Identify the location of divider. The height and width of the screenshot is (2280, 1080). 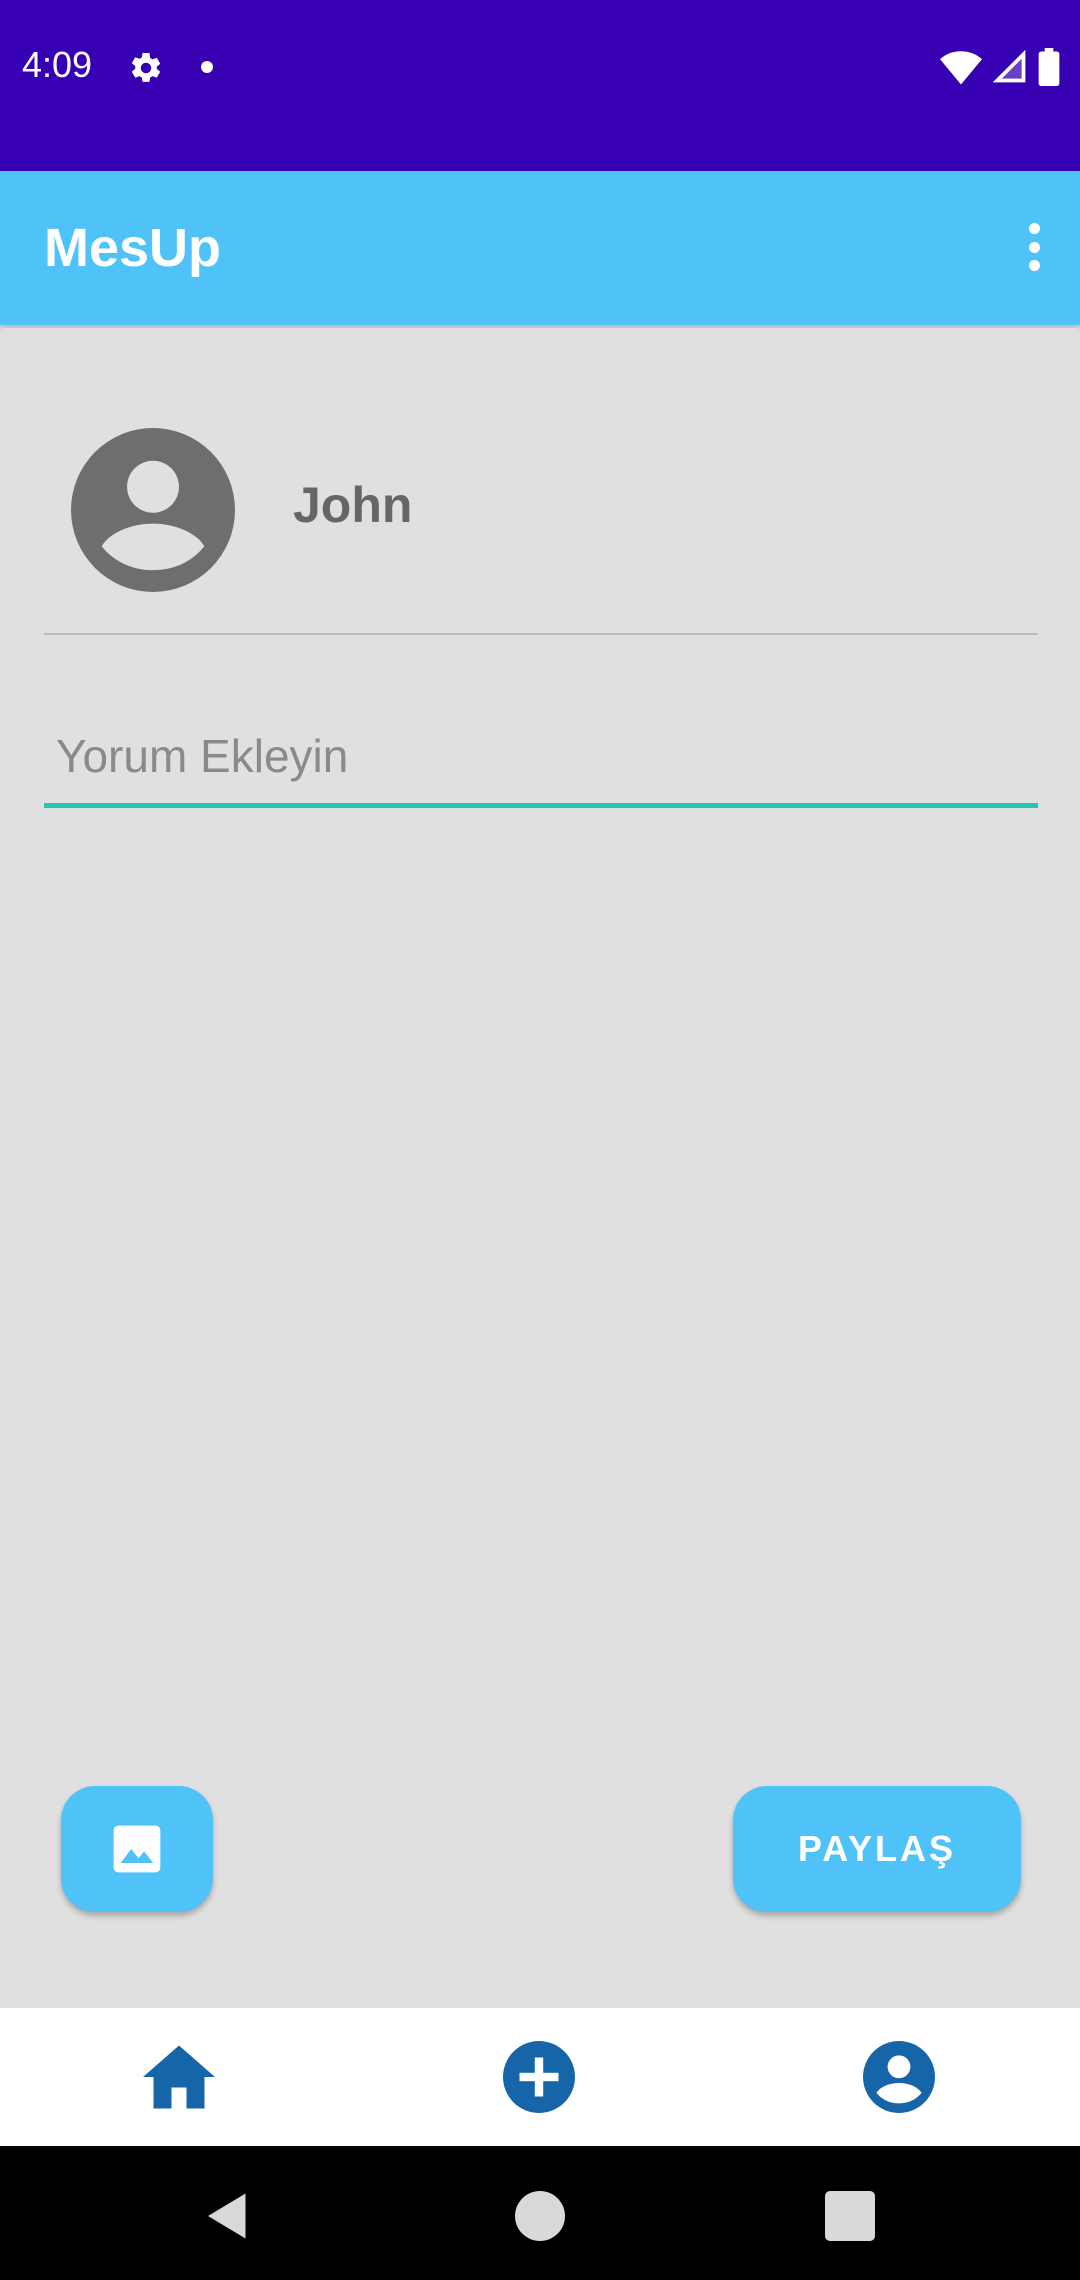
(541, 634).